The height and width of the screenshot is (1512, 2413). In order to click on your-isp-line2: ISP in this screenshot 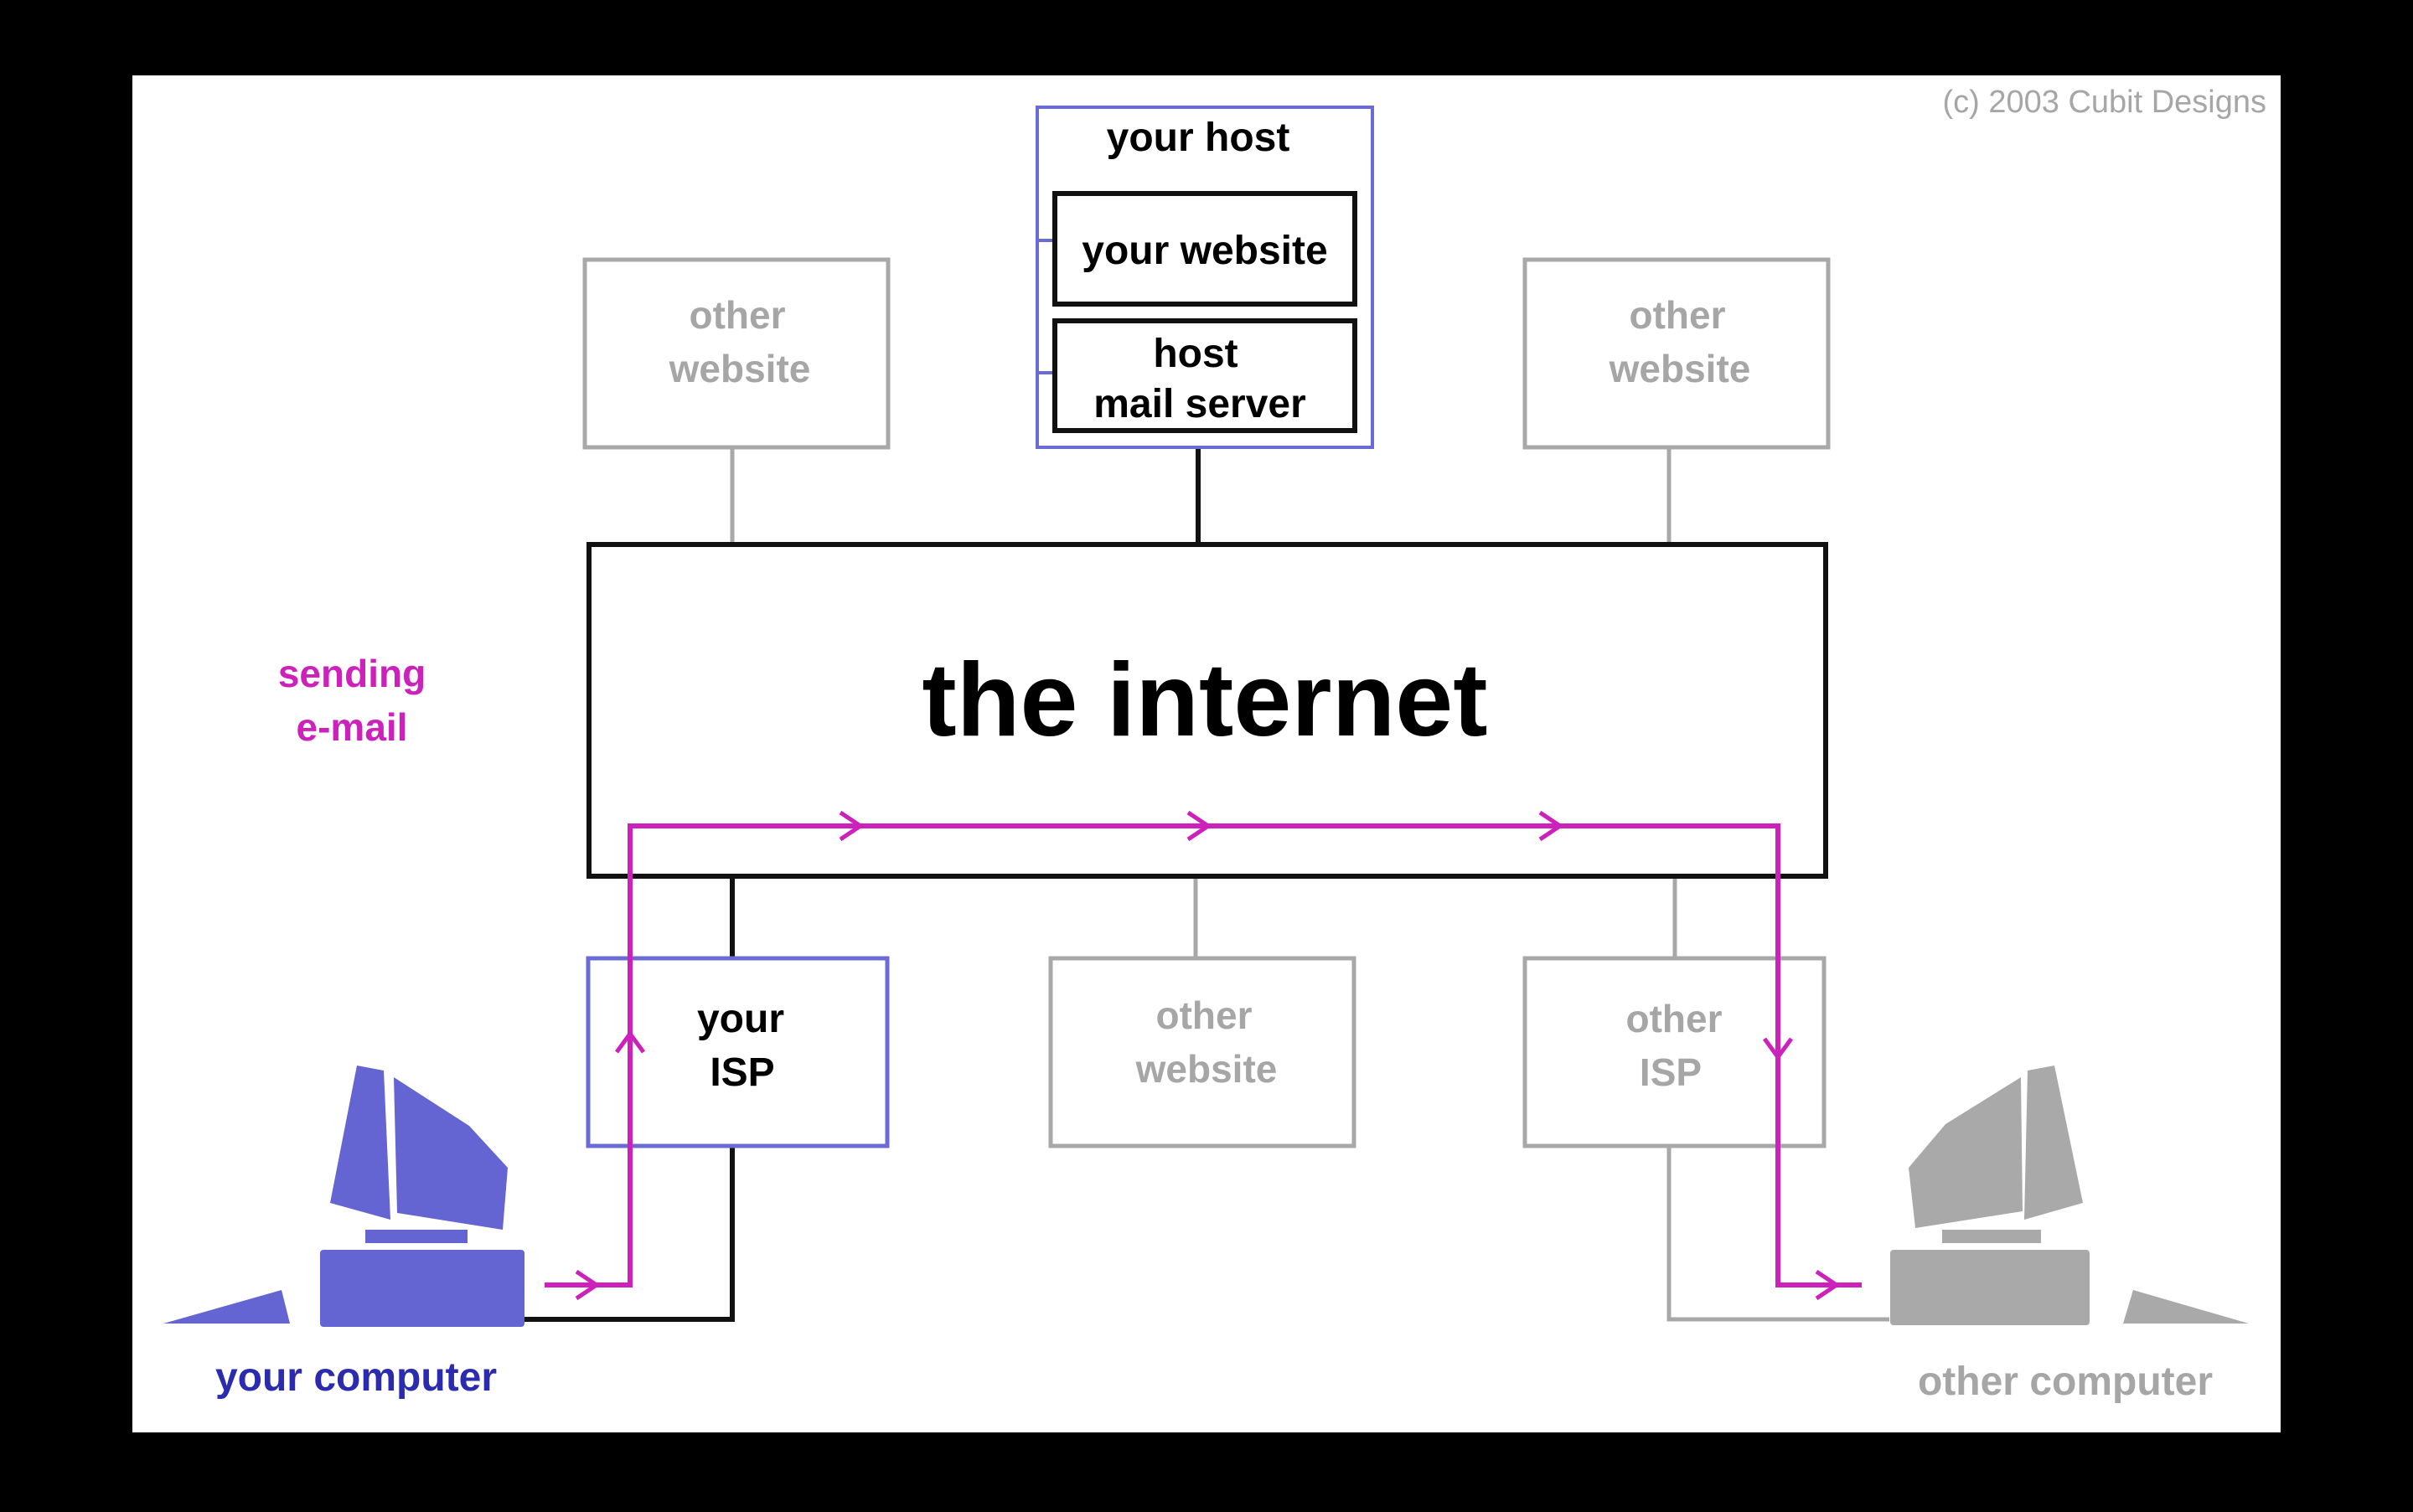, I will do `click(742, 1072)`.